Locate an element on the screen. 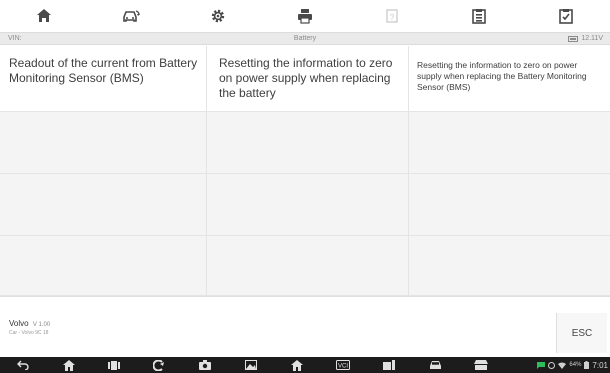 The image size is (610, 373). software-version: V 1.00 is located at coordinates (41, 325).